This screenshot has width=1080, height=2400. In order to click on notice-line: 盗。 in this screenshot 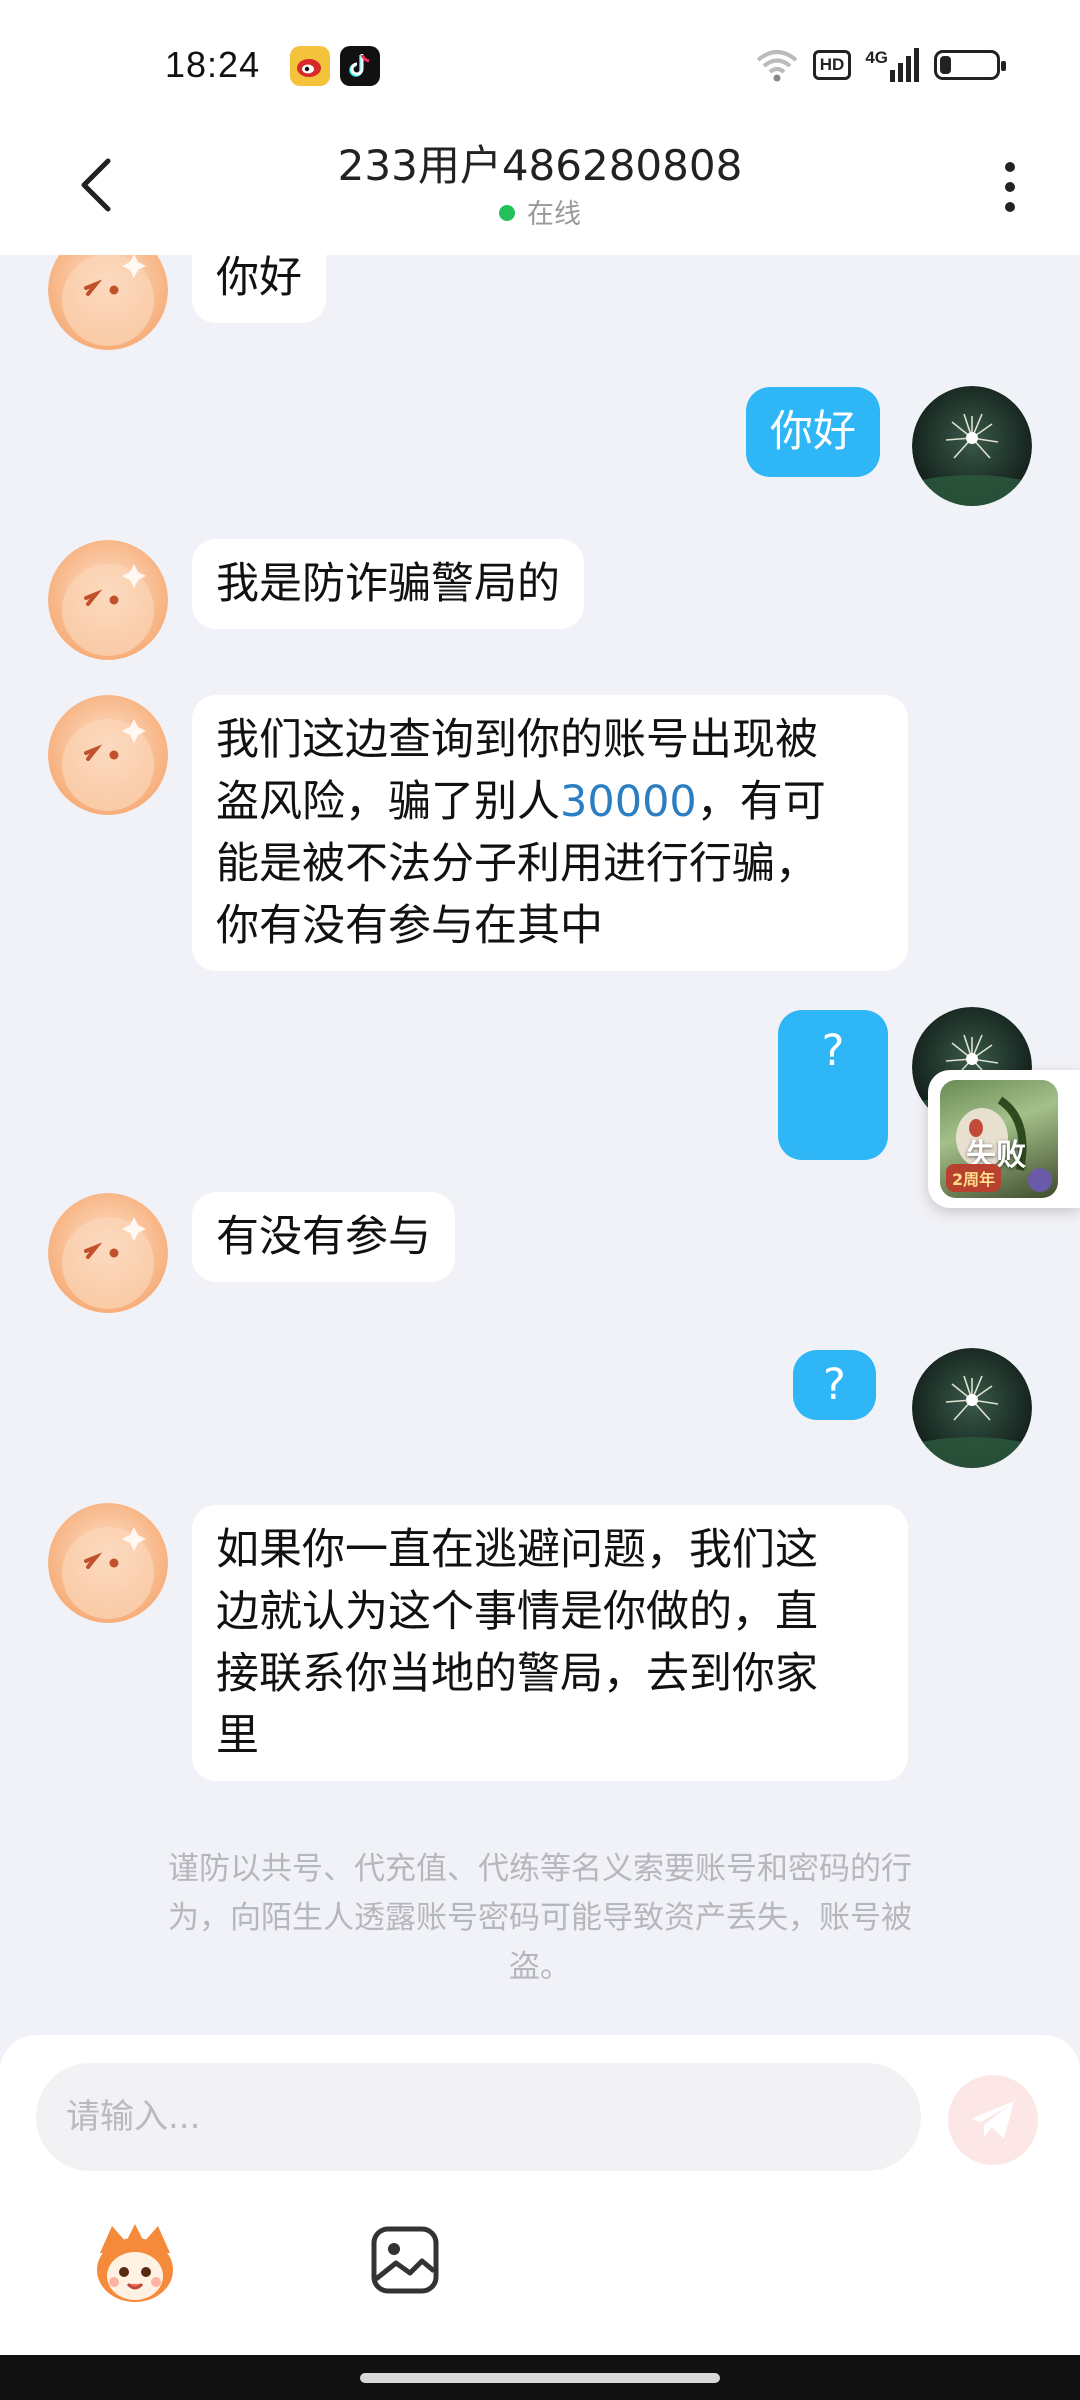, I will do `click(540, 1967)`.